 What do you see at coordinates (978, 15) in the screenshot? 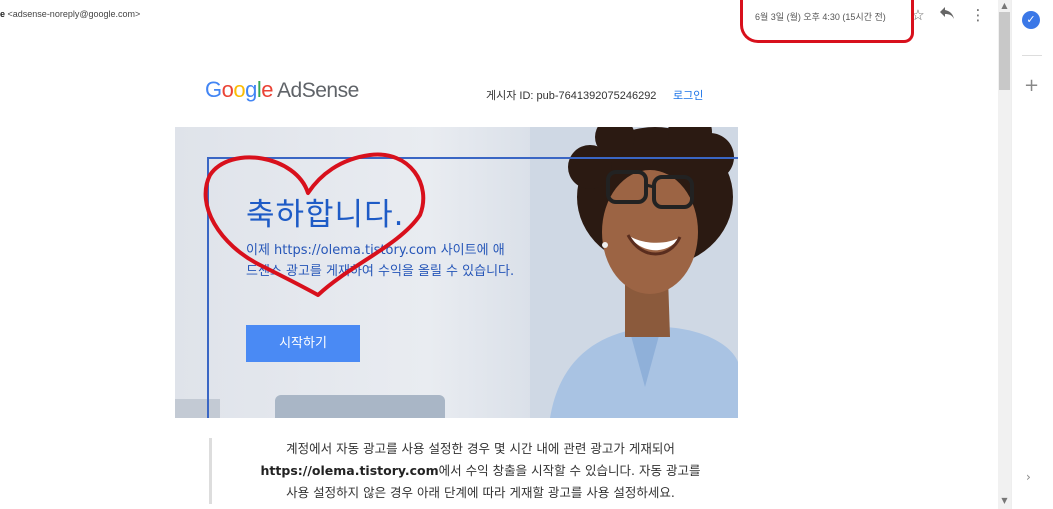
I see `more-vert-icon: ⋮` at bounding box center [978, 15].